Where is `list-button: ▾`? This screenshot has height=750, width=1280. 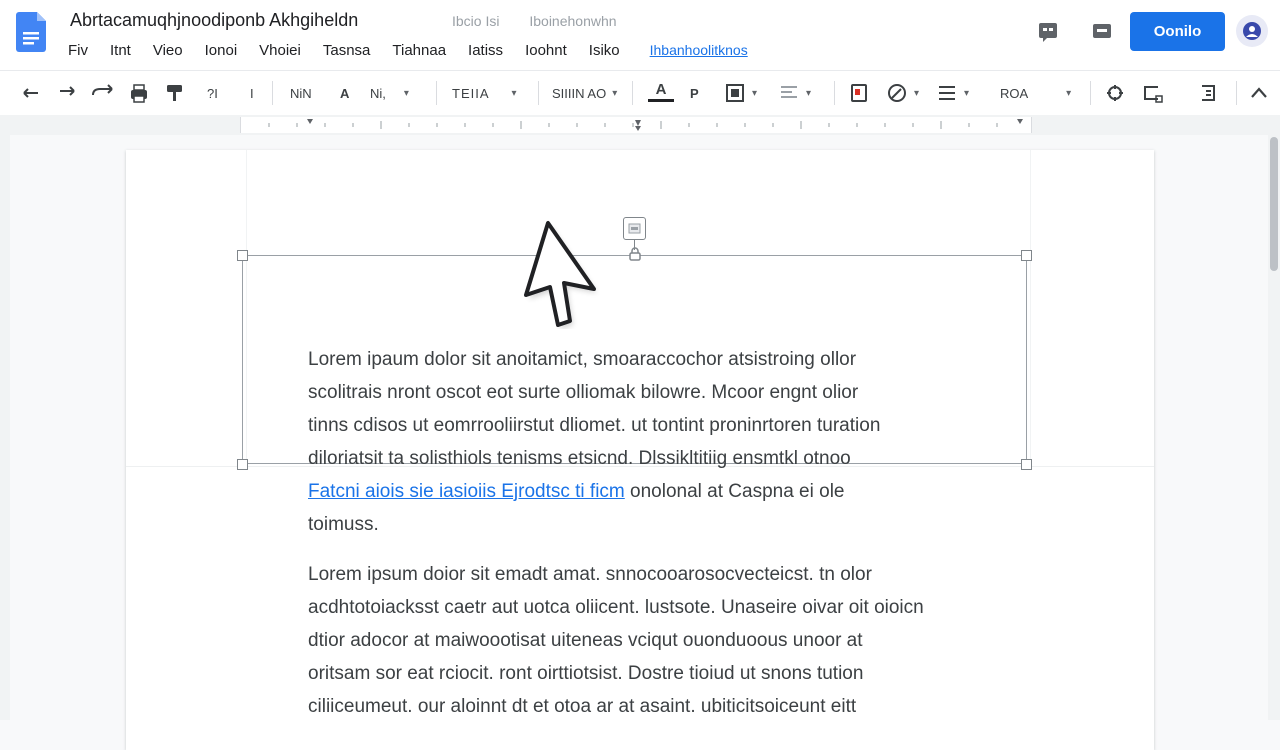
list-button: ▾ is located at coordinates (952, 93).